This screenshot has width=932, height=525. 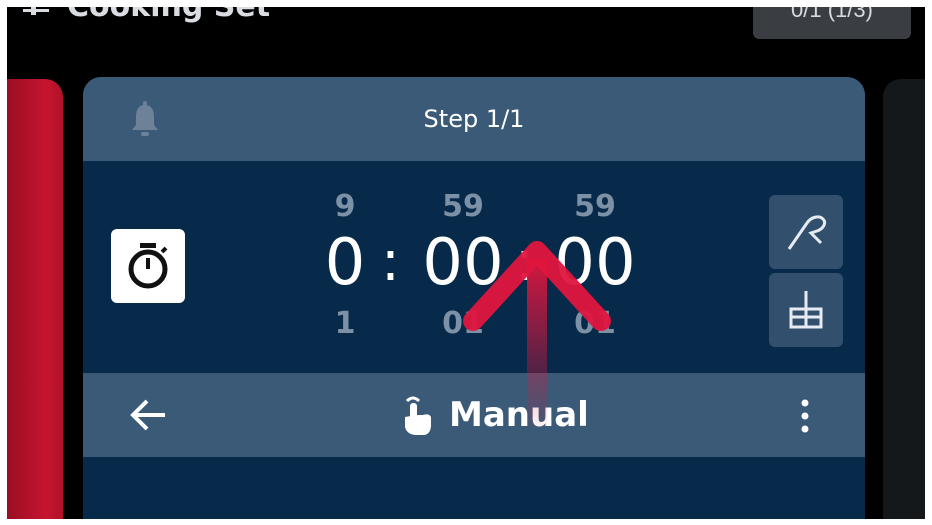 I want to click on seconds-prev: 59, so click(x=595, y=206).